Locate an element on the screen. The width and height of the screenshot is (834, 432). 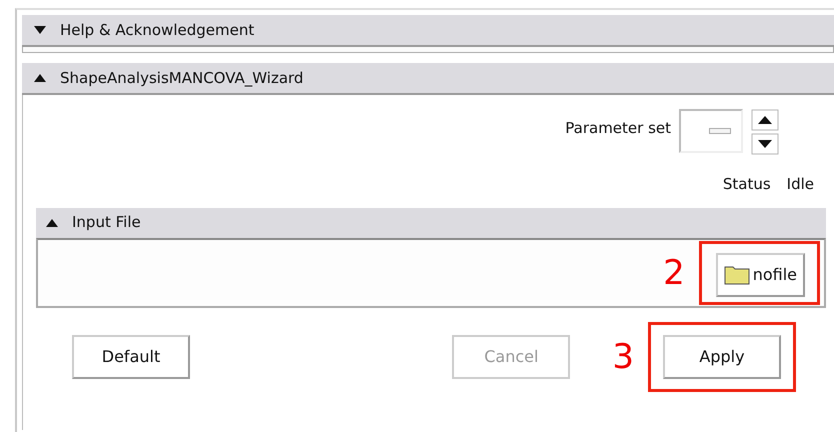
field-label: Parameter set is located at coordinates (618, 128).